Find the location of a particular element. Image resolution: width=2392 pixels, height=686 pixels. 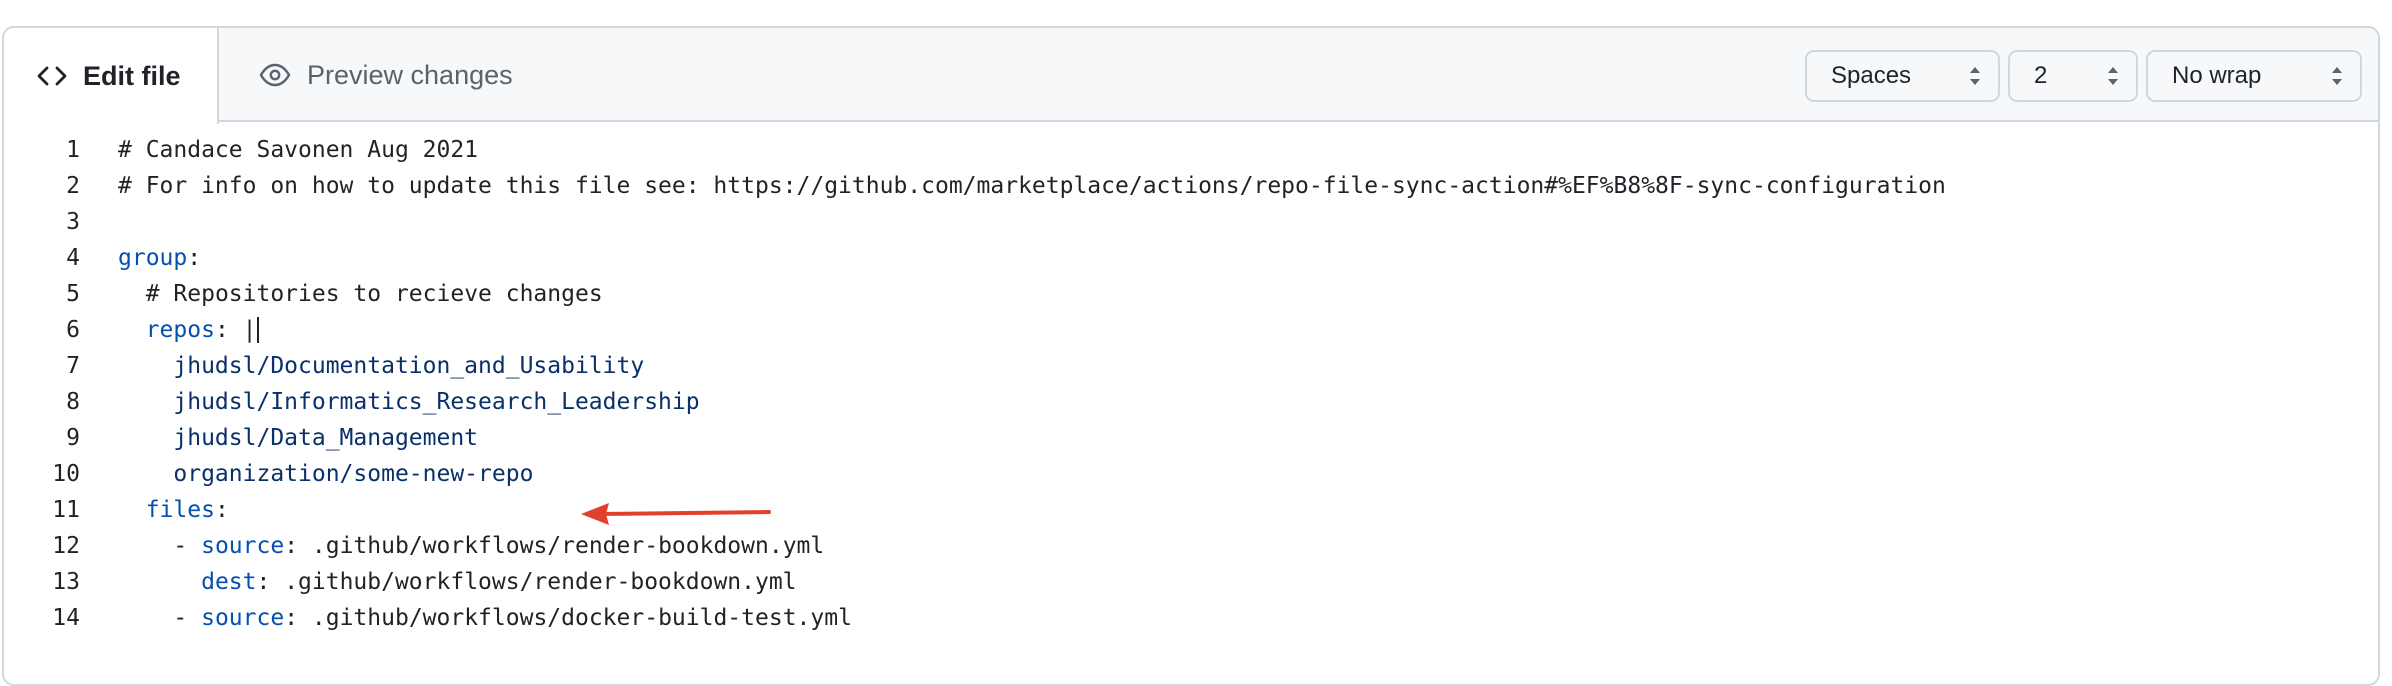

yaml-key: dest is located at coordinates (229, 582).